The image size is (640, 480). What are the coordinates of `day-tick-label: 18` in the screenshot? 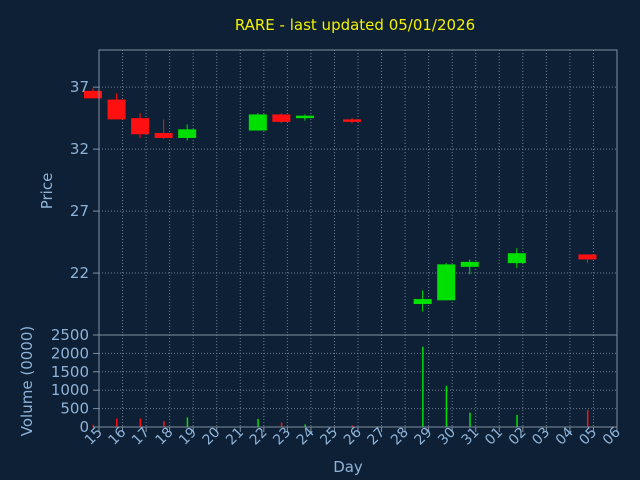 It's located at (165, 437).